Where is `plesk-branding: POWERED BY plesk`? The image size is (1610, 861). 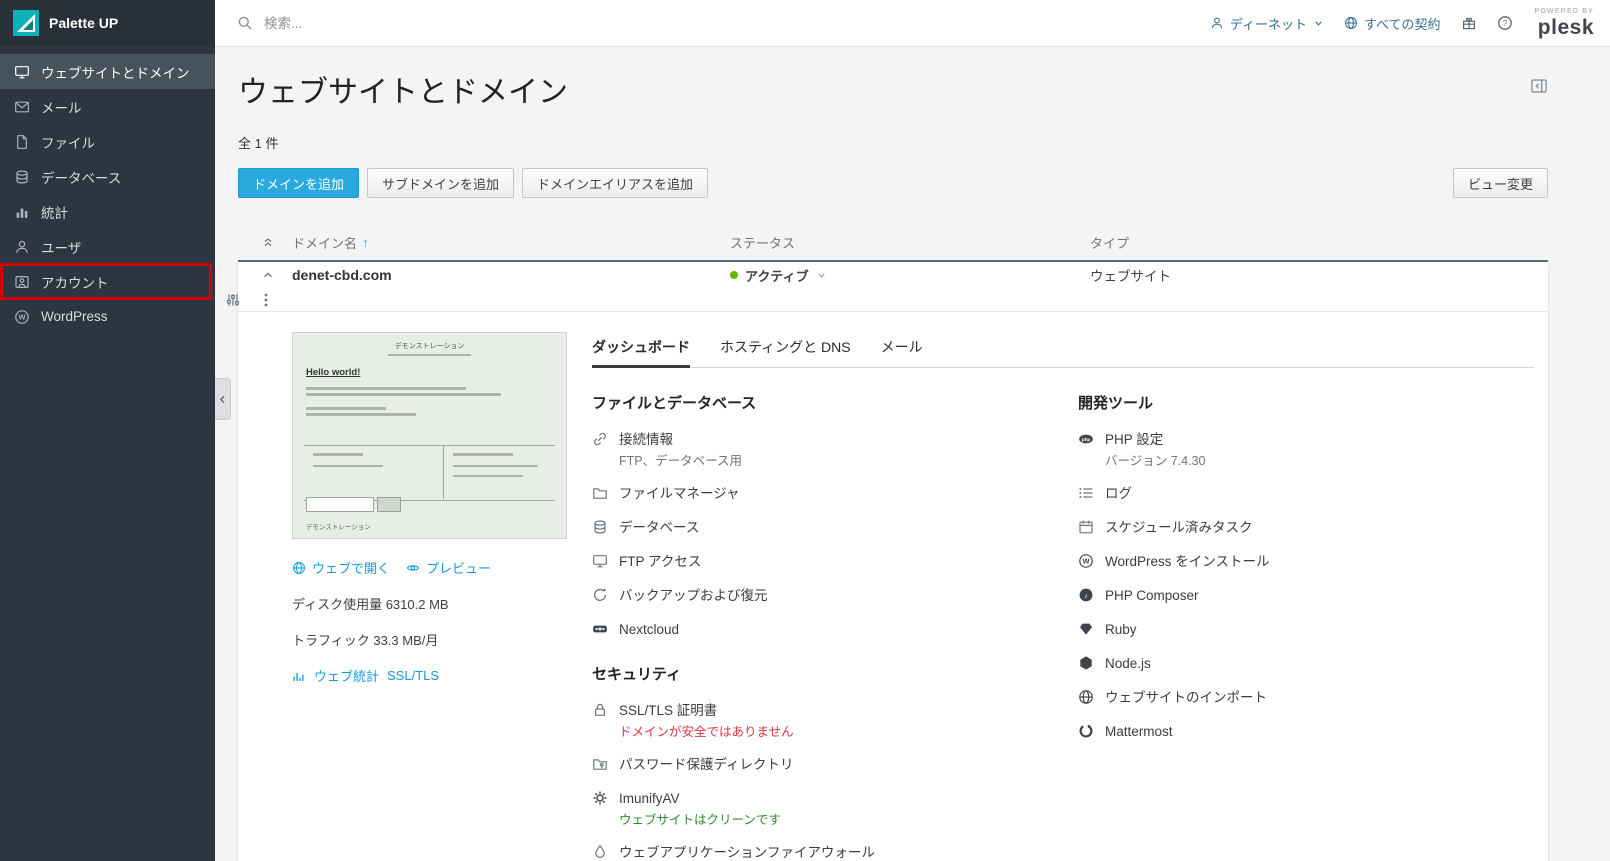
plesk-branding: POWERED BY plesk is located at coordinates (1564, 23).